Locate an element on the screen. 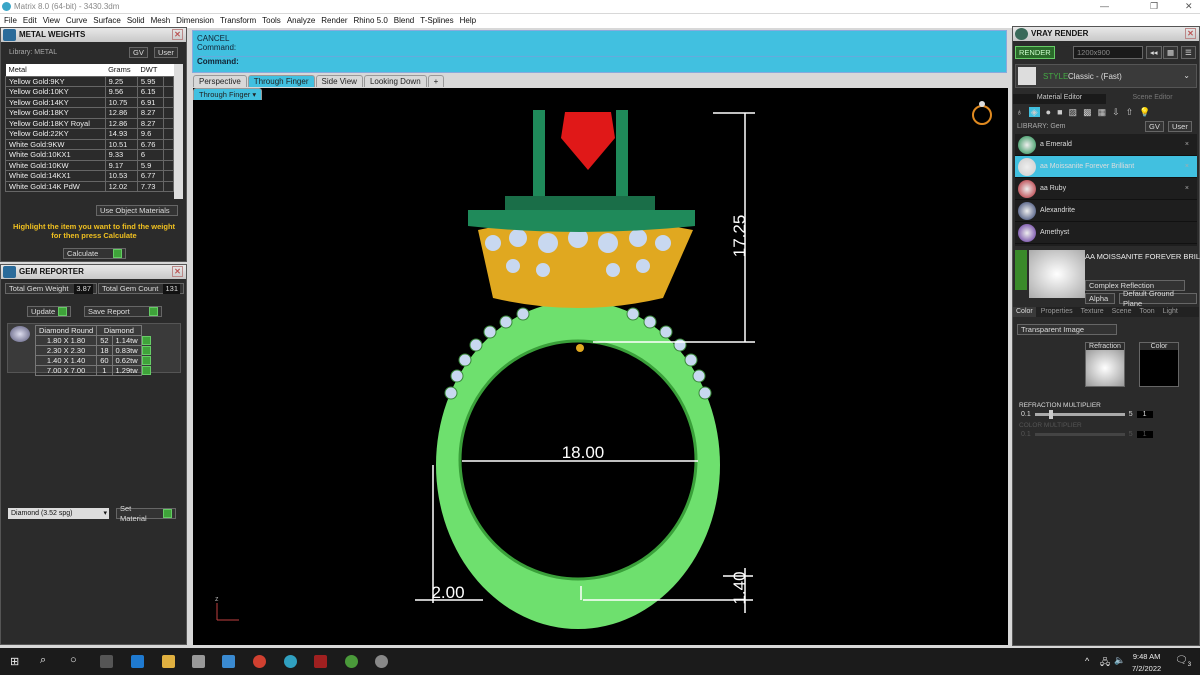  ground-plane-select: Default Ground Plane is located at coordinates (1158, 298).